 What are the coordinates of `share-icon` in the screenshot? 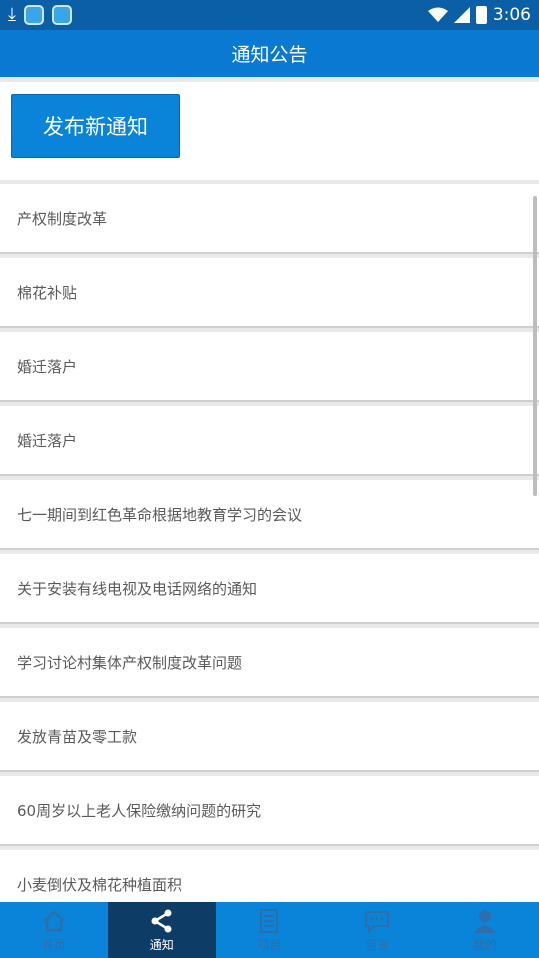 It's located at (161, 920).